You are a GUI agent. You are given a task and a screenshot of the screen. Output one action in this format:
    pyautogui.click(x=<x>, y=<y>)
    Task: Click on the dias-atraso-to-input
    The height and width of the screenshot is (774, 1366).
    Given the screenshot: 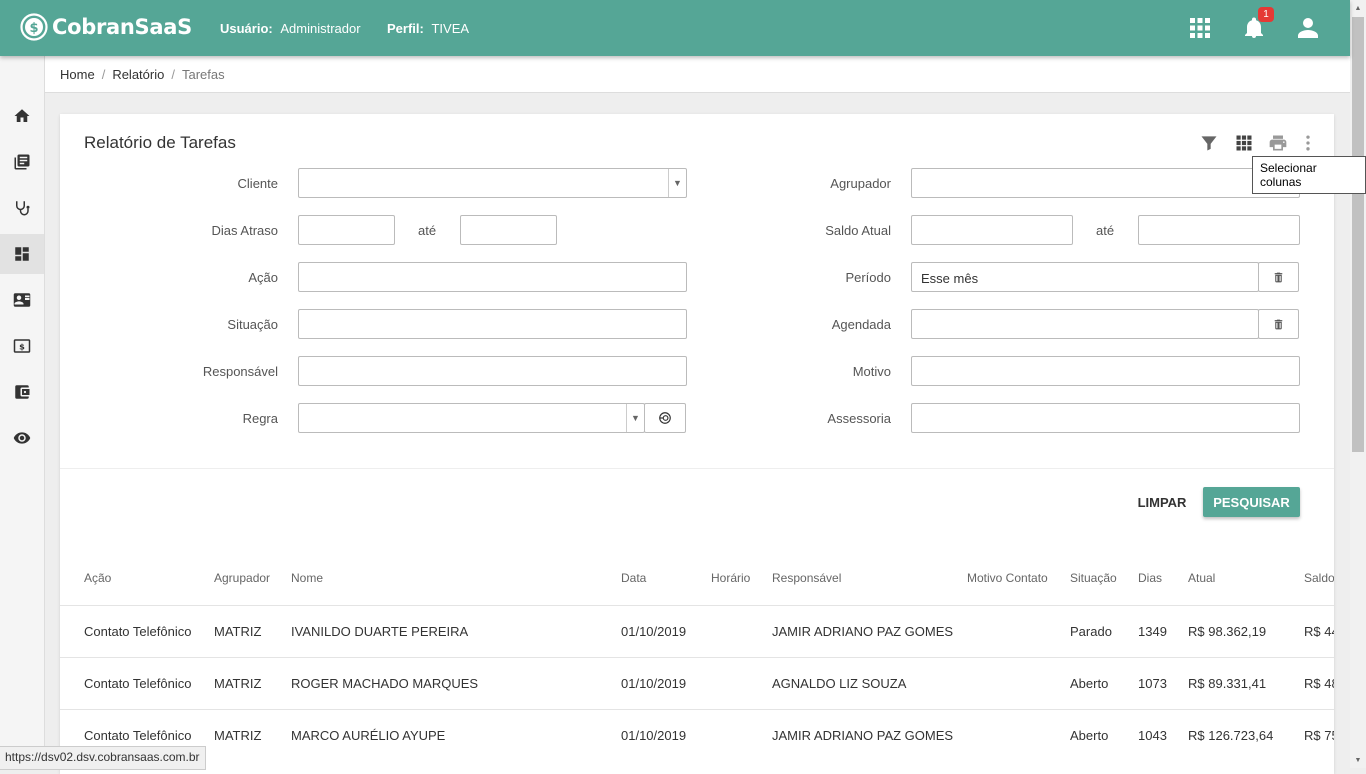 What is the action you would take?
    pyautogui.click(x=508, y=230)
    